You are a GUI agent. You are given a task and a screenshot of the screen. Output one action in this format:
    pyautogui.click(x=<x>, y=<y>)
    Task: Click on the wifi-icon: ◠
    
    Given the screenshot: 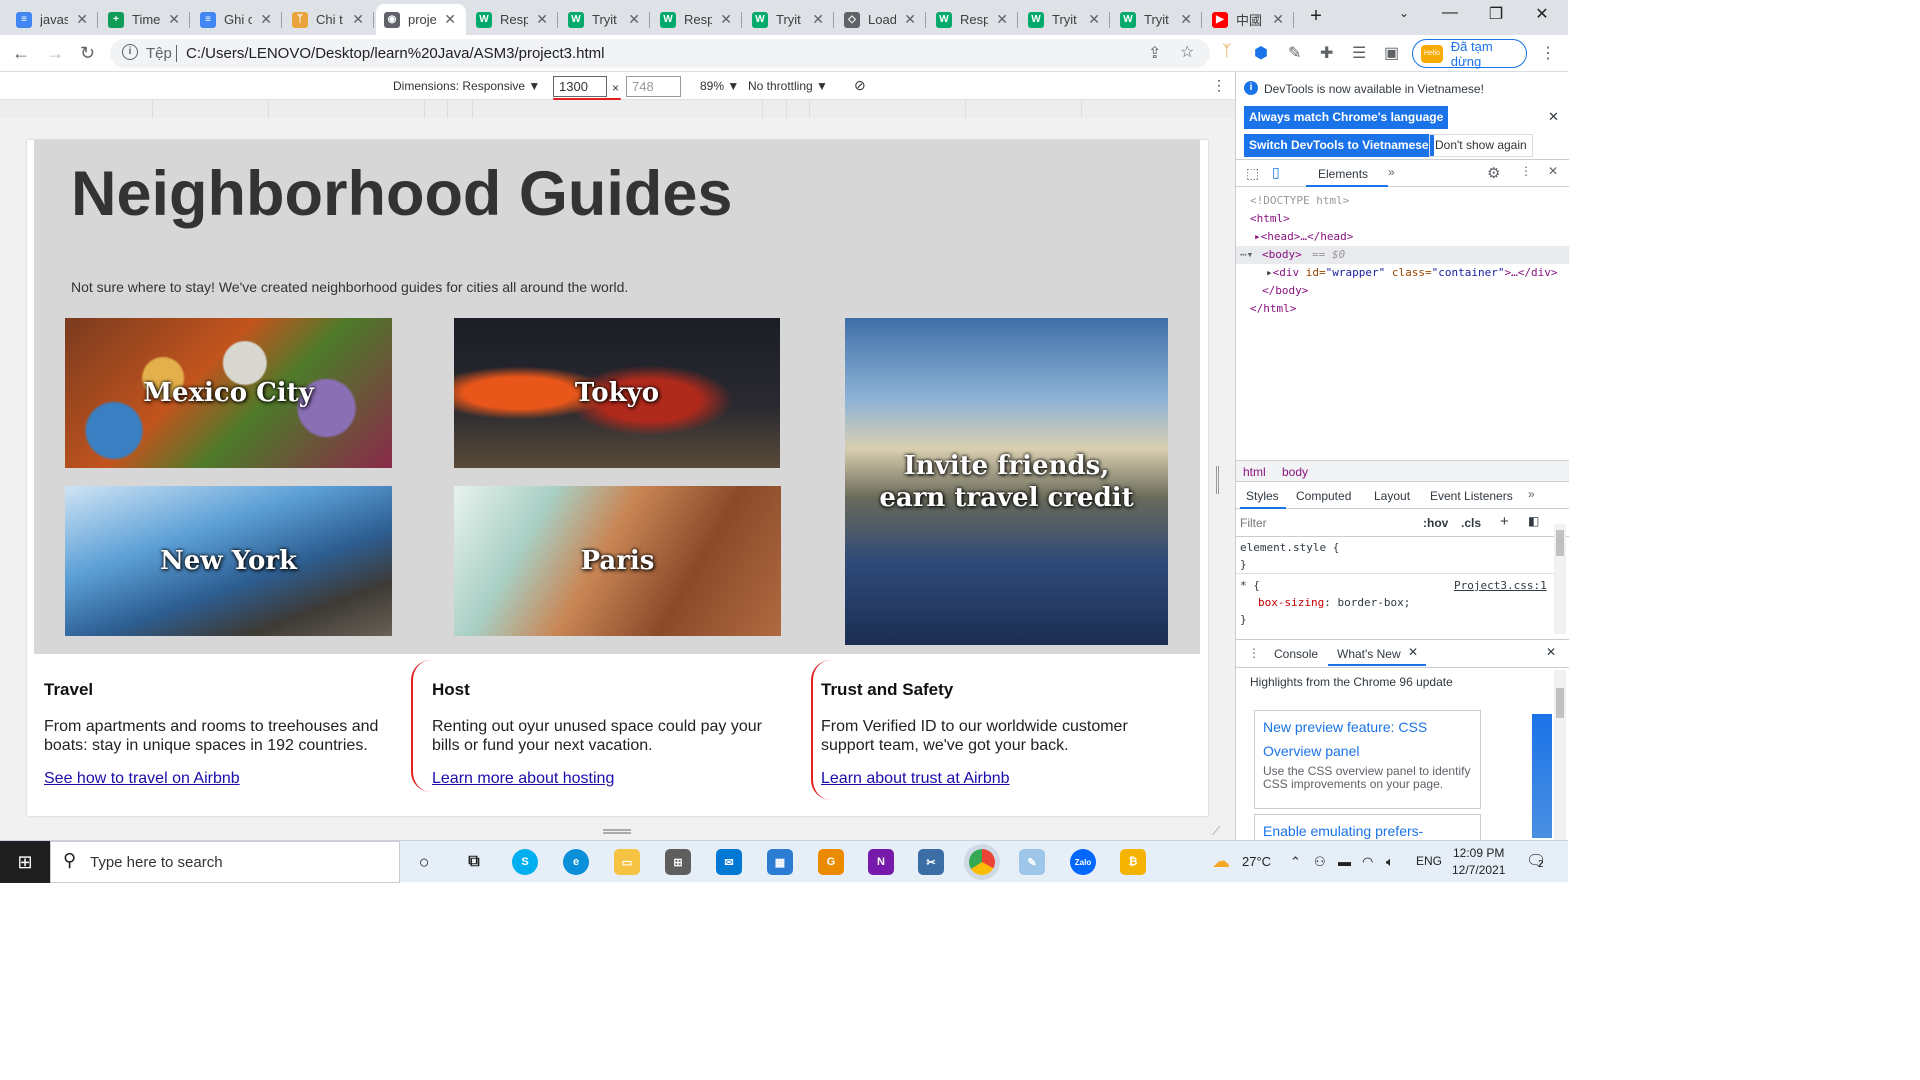 What is the action you would take?
    pyautogui.click(x=1367, y=862)
    